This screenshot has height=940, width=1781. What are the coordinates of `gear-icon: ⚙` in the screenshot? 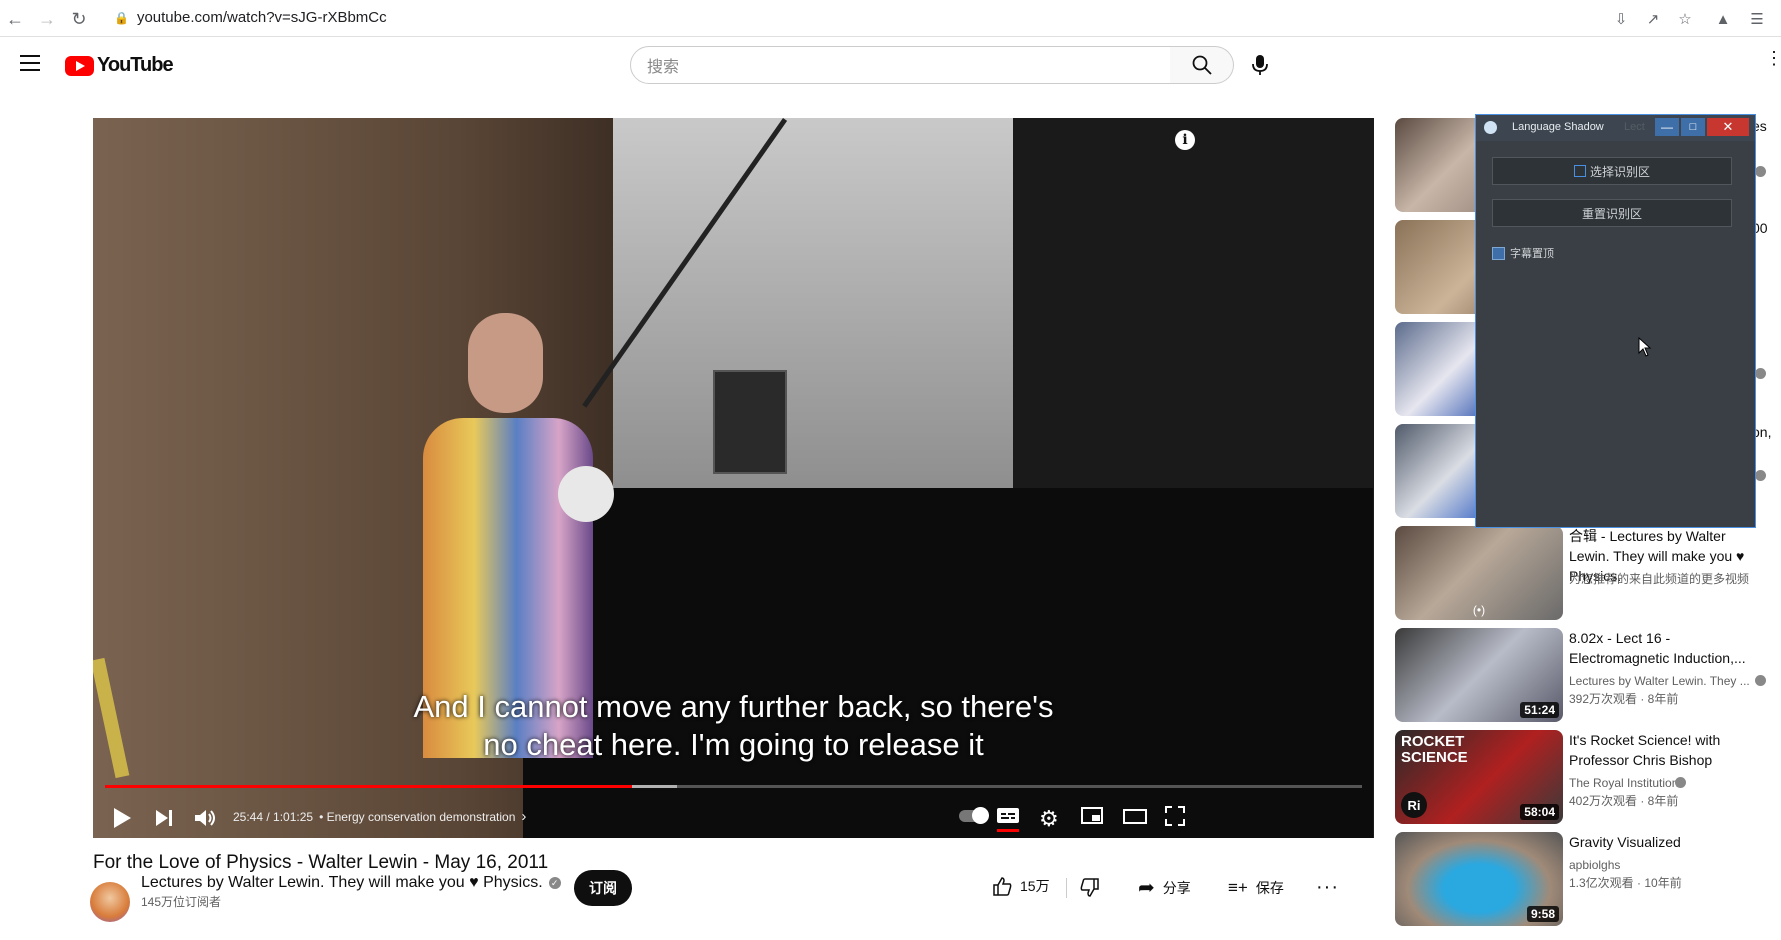 It's located at (1049, 818).